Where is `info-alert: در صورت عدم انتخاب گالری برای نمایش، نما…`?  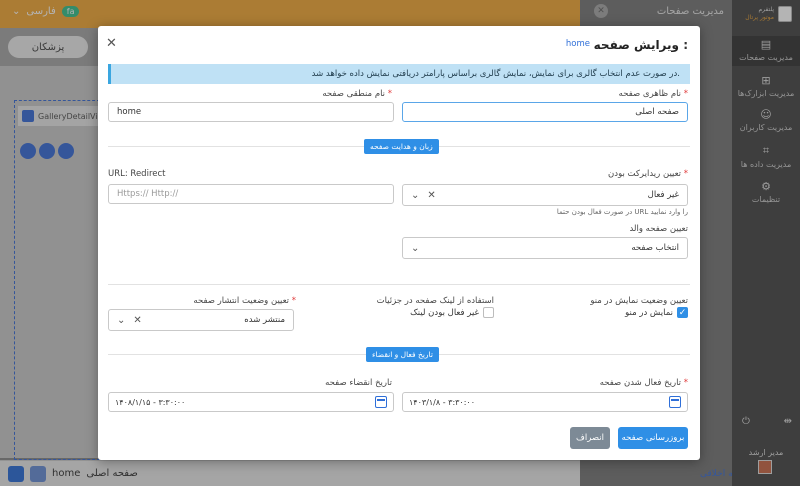
info-alert: در صورت عدم انتخاب گالری برای نمایش، نما… is located at coordinates (399, 74).